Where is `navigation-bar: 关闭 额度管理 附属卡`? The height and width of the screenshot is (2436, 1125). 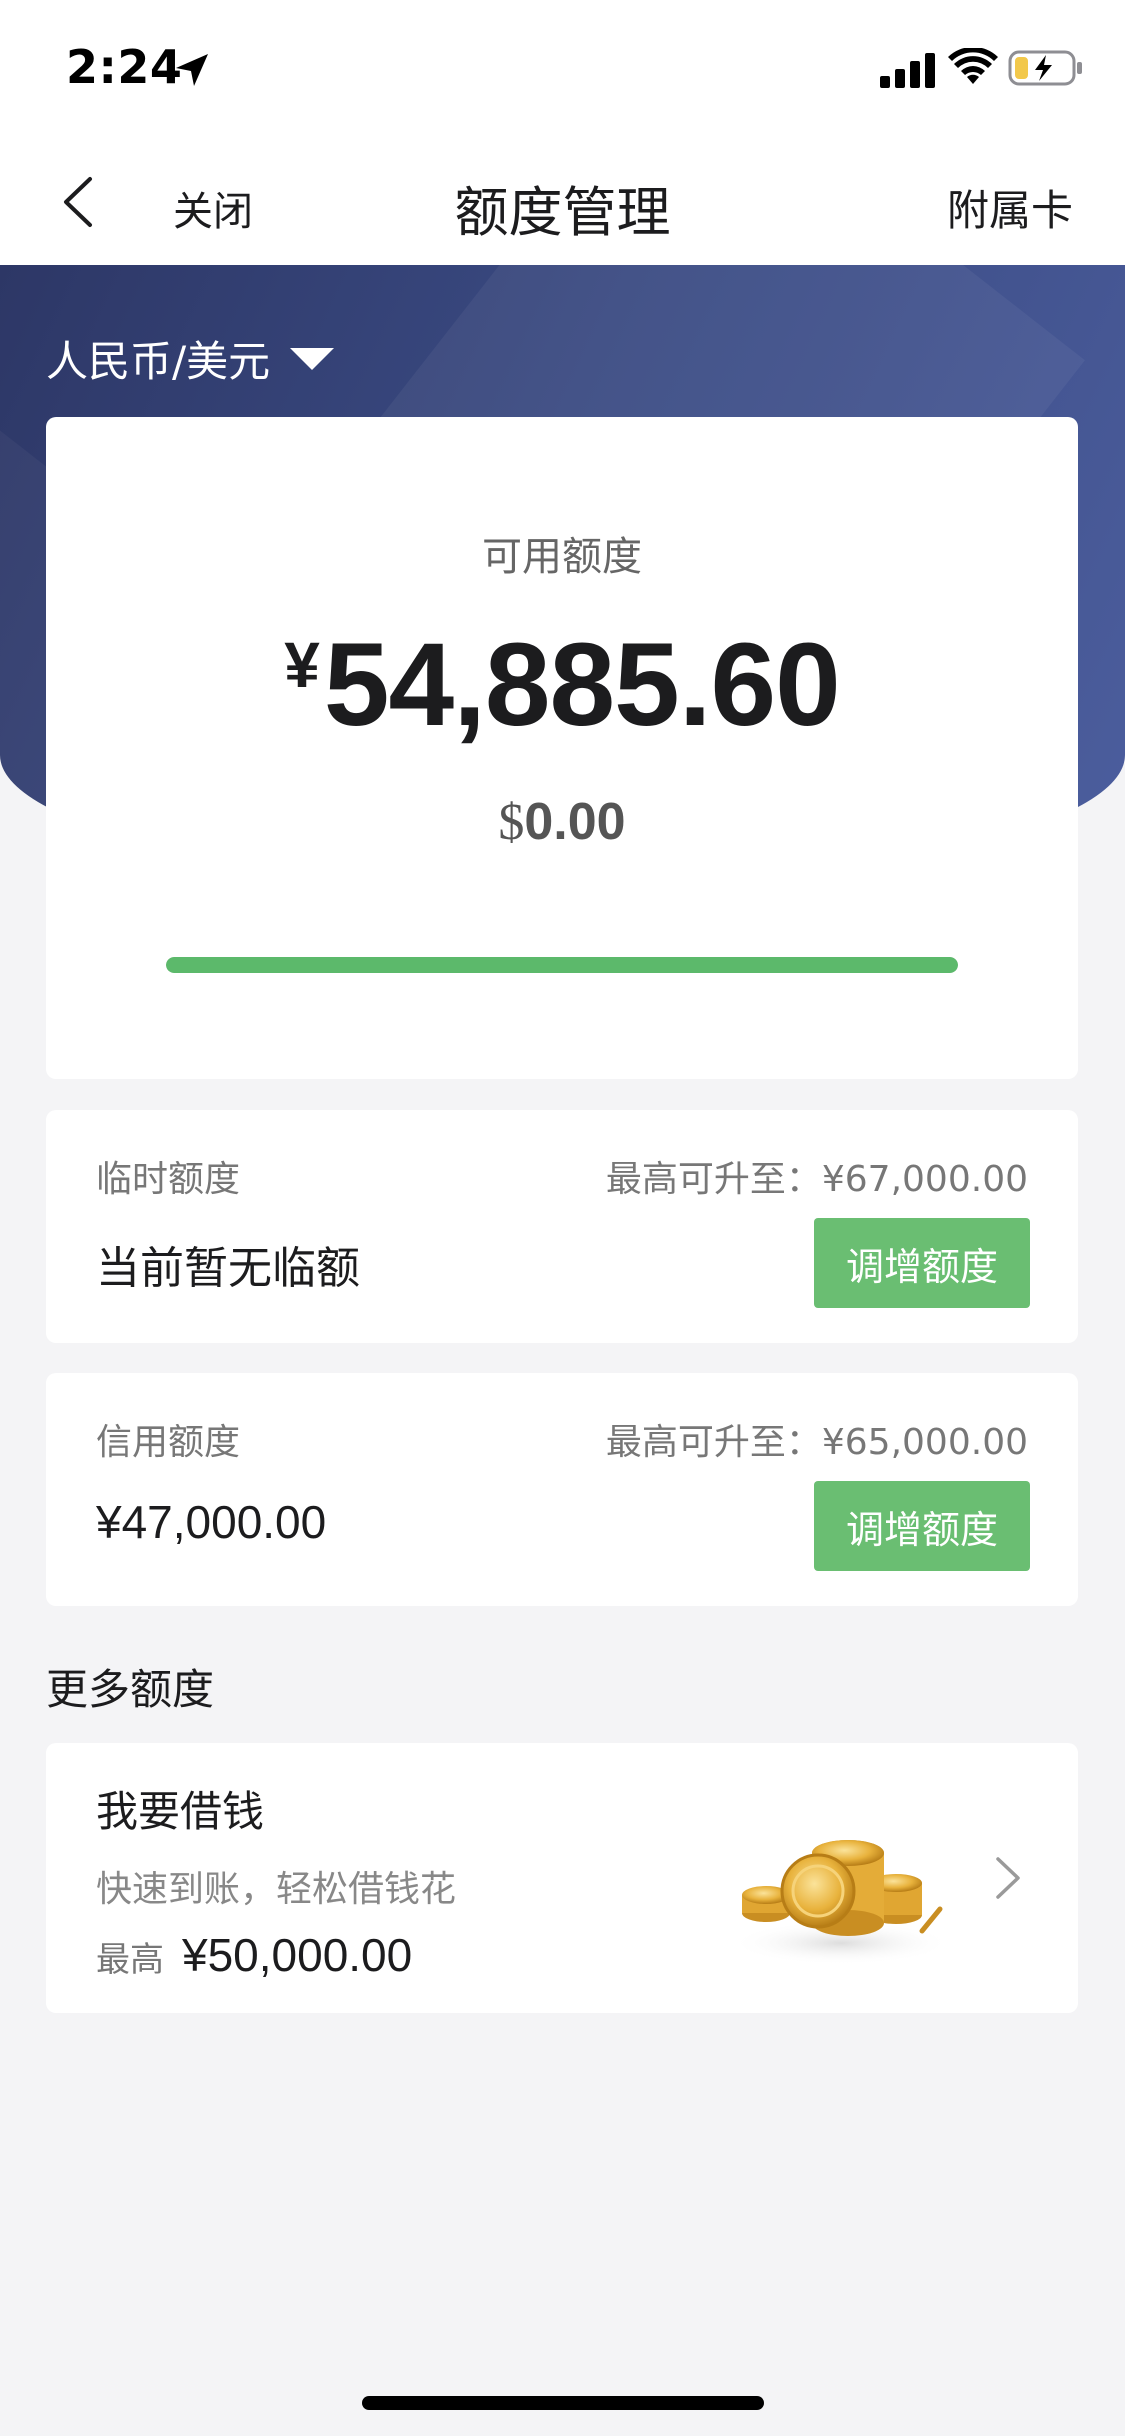
navigation-bar: 关闭 额度管理 附属卡 is located at coordinates (562, 200).